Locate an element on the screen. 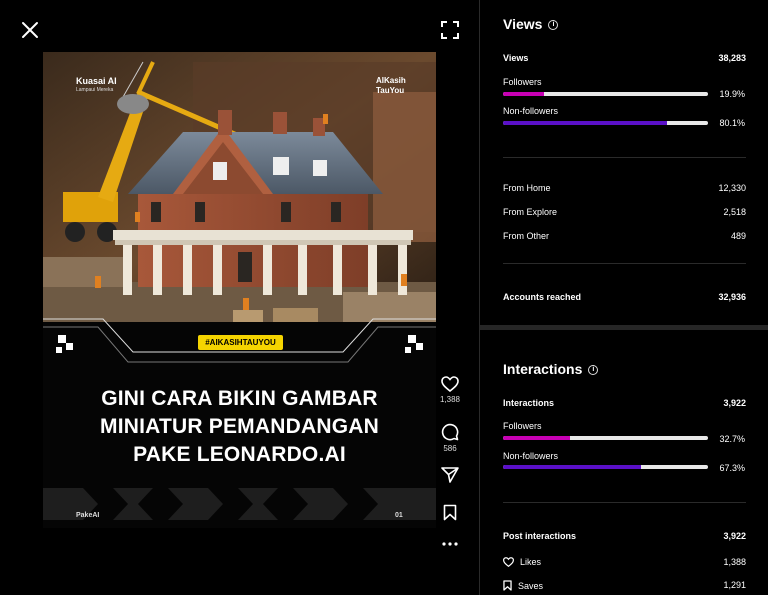 The height and width of the screenshot is (595, 768). likes-value: 1,388 is located at coordinates (734, 562).